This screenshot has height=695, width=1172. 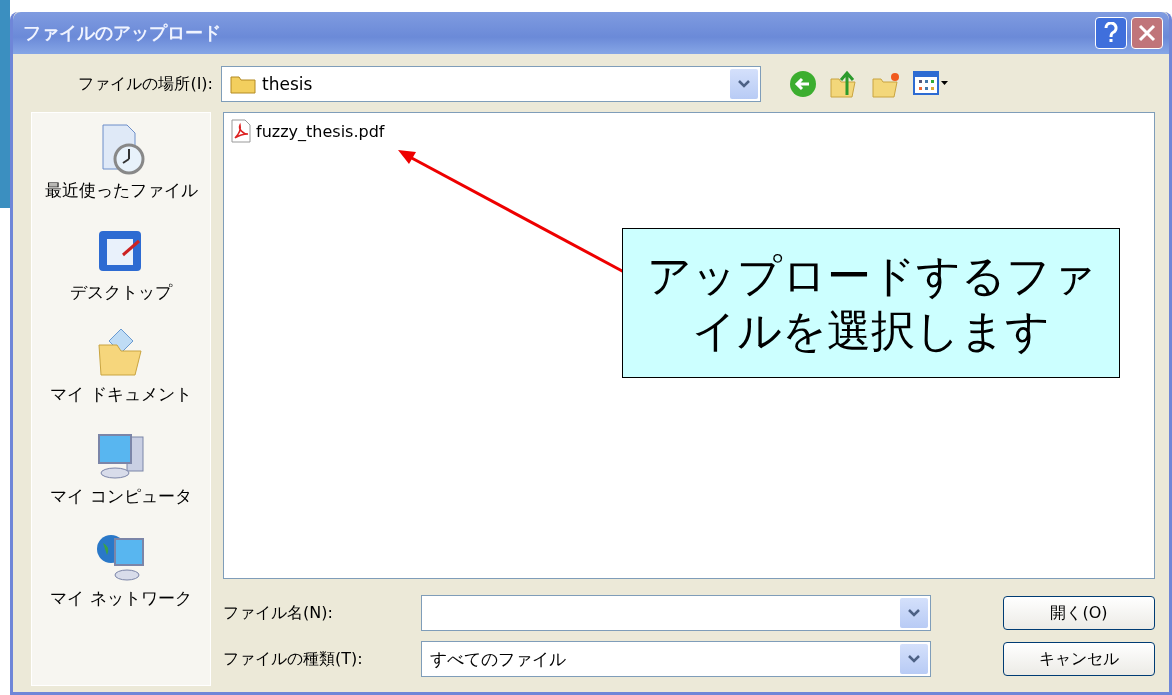 I want to click on place-item: デスクトップ, so click(x=121, y=292).